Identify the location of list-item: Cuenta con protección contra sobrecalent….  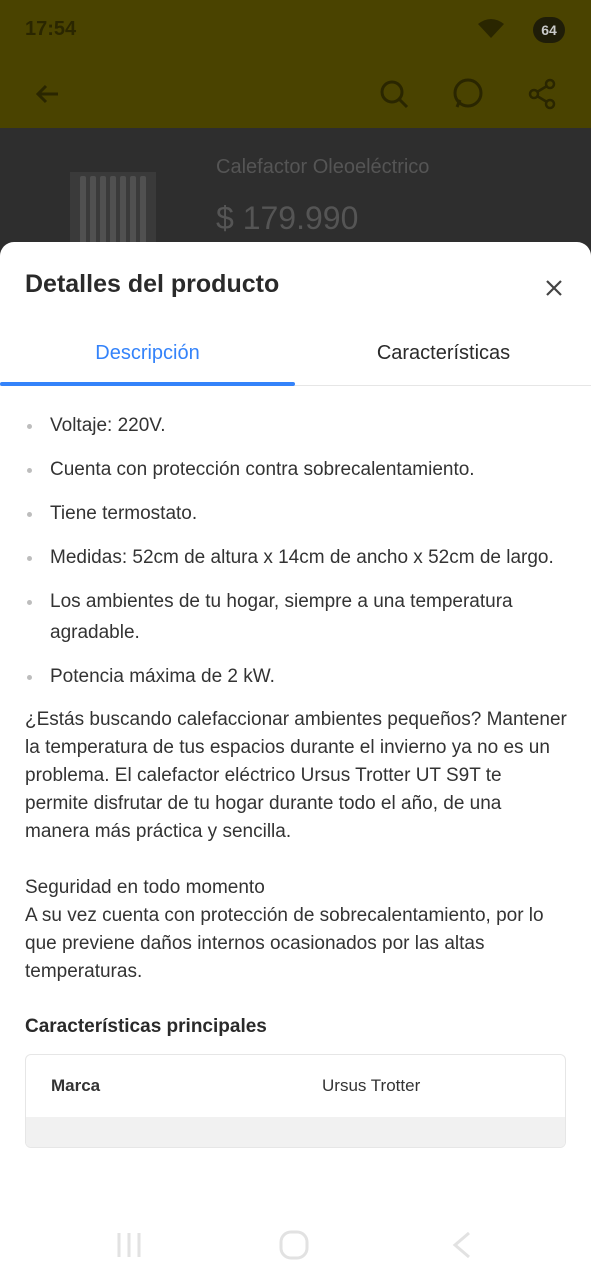
(297, 469).